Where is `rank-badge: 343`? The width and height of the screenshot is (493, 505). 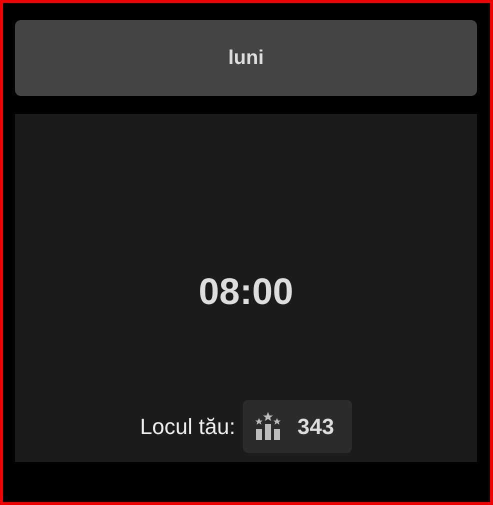
rank-badge: 343 is located at coordinates (297, 426).